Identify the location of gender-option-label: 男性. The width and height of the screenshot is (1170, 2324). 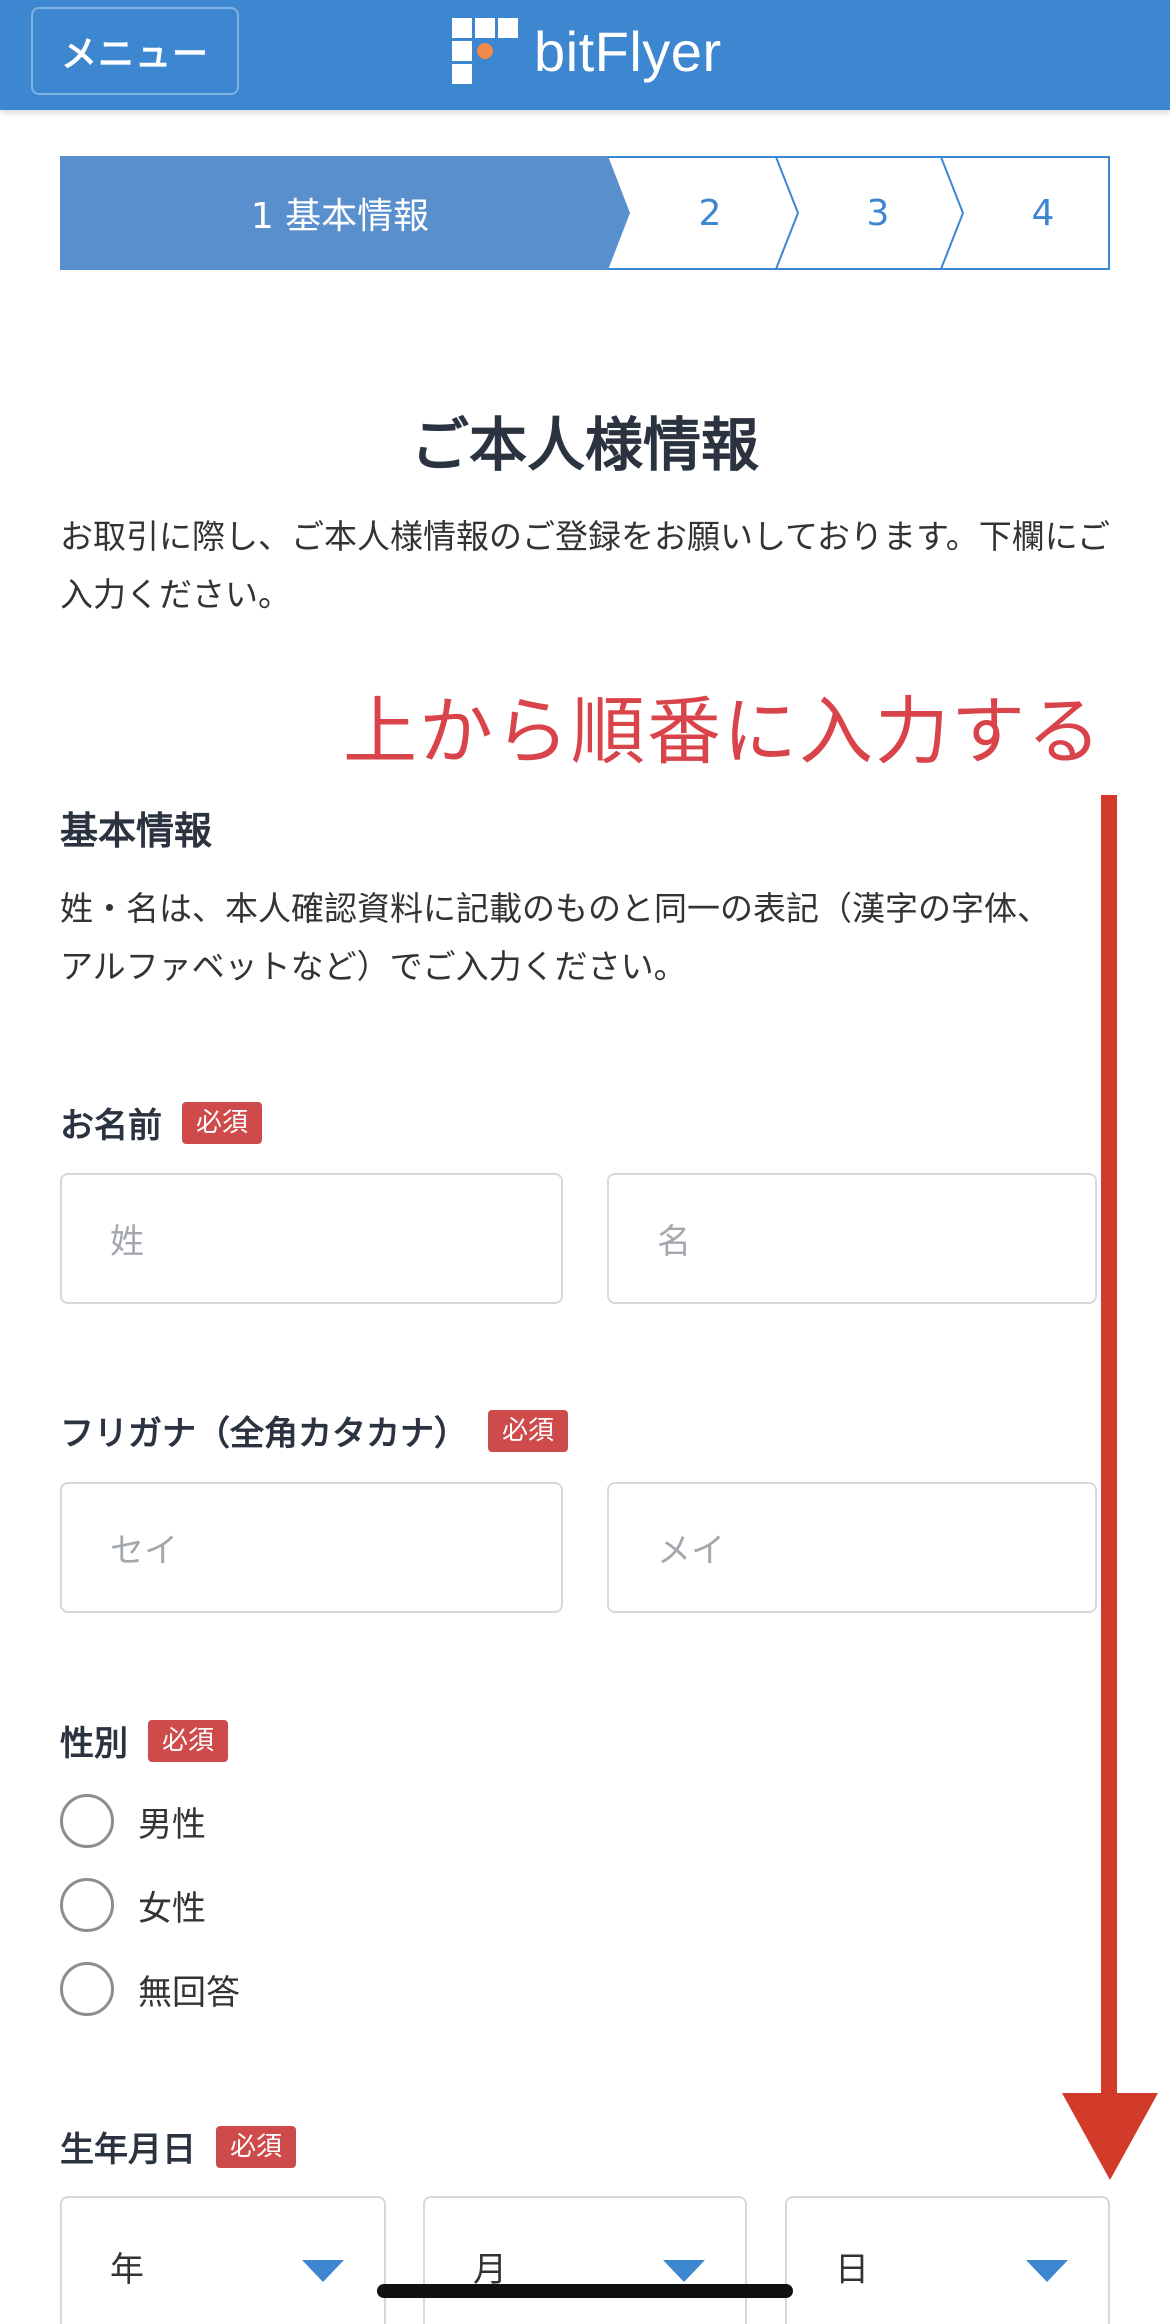
(172, 1824).